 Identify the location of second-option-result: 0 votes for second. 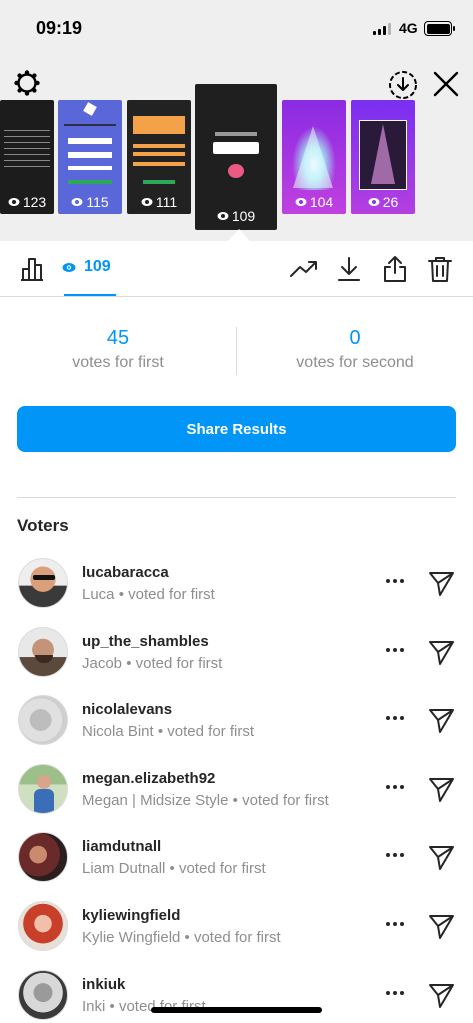
(355, 349).